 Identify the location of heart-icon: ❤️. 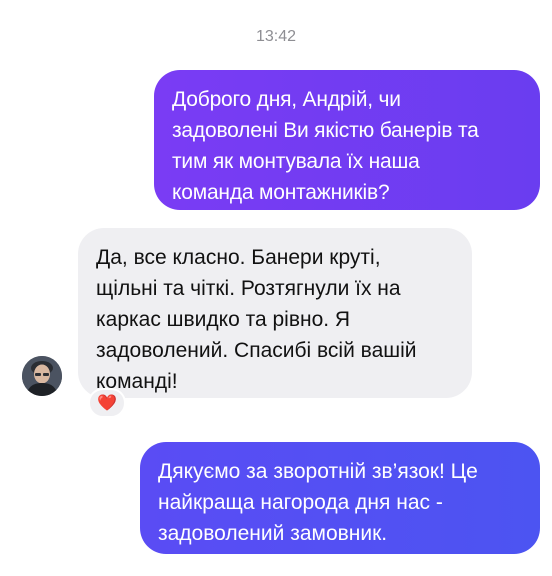
(107, 403).